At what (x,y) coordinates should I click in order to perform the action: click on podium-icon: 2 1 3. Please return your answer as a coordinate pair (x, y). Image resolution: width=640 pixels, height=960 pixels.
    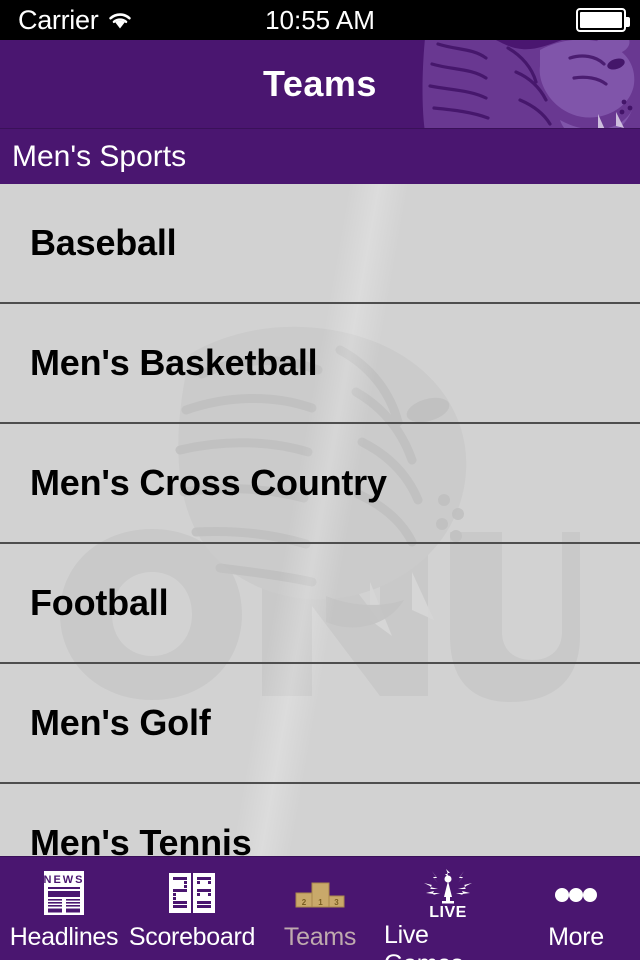
    Looking at the image, I should click on (320, 893).